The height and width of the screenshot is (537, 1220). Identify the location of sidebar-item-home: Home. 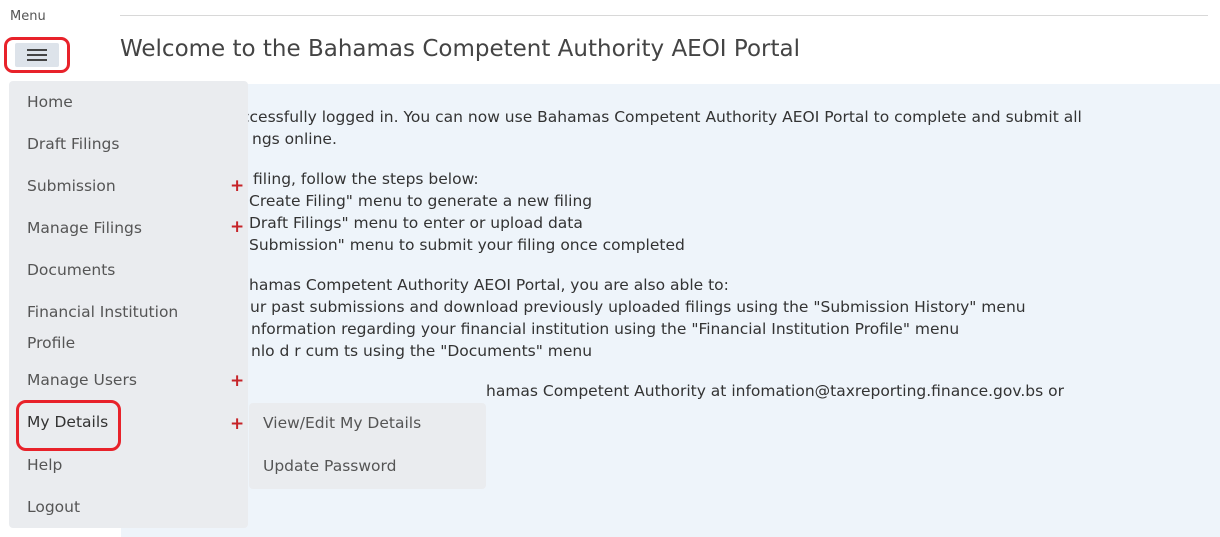
(50, 102).